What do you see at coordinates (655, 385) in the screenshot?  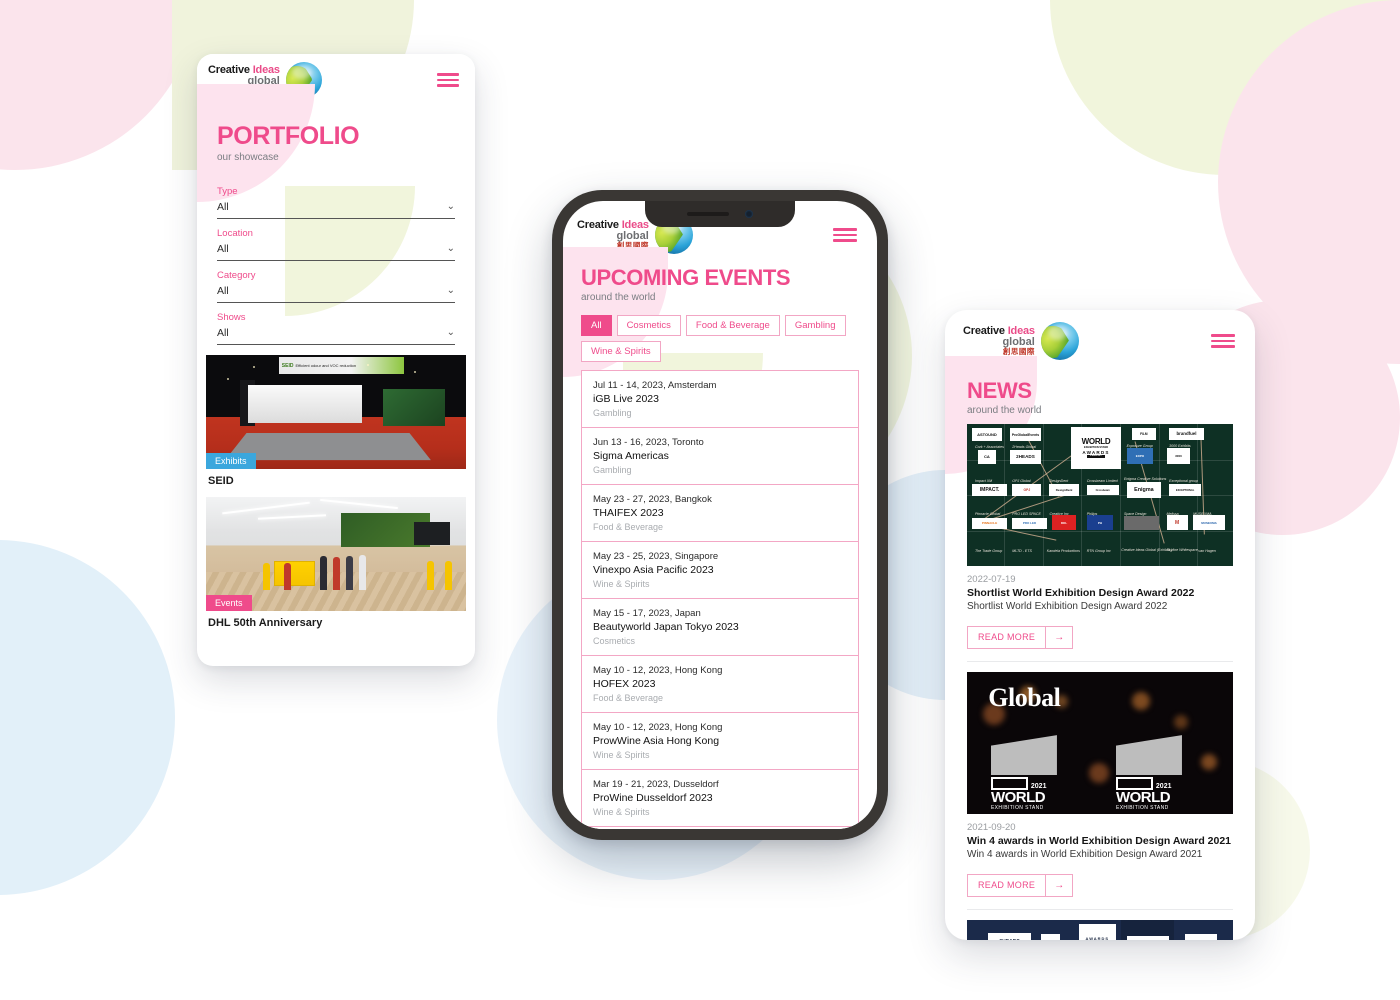 I see `event-date: Jul 11 - 14, 2023, Amsterdam` at bounding box center [655, 385].